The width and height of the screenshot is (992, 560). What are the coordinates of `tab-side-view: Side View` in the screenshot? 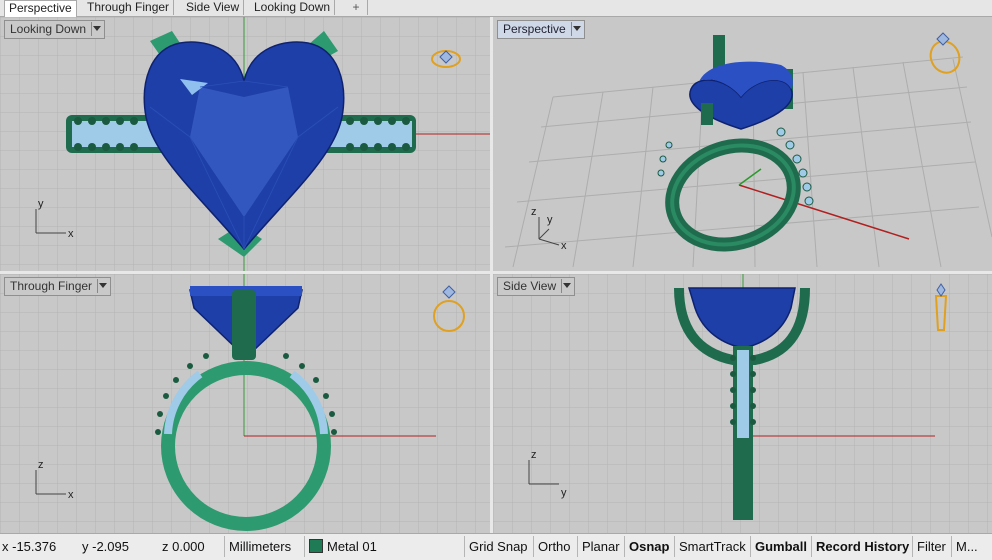 It's located at (213, 7).